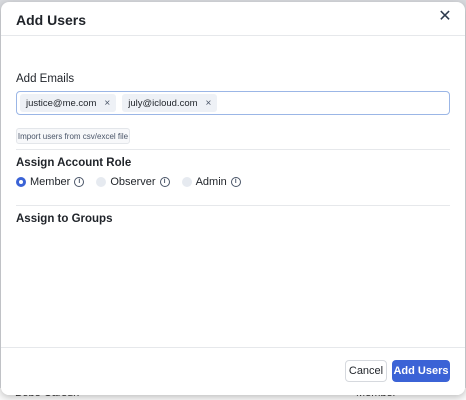  What do you see at coordinates (74, 163) in the screenshot?
I see `assign-role-label: Assign Account Role` at bounding box center [74, 163].